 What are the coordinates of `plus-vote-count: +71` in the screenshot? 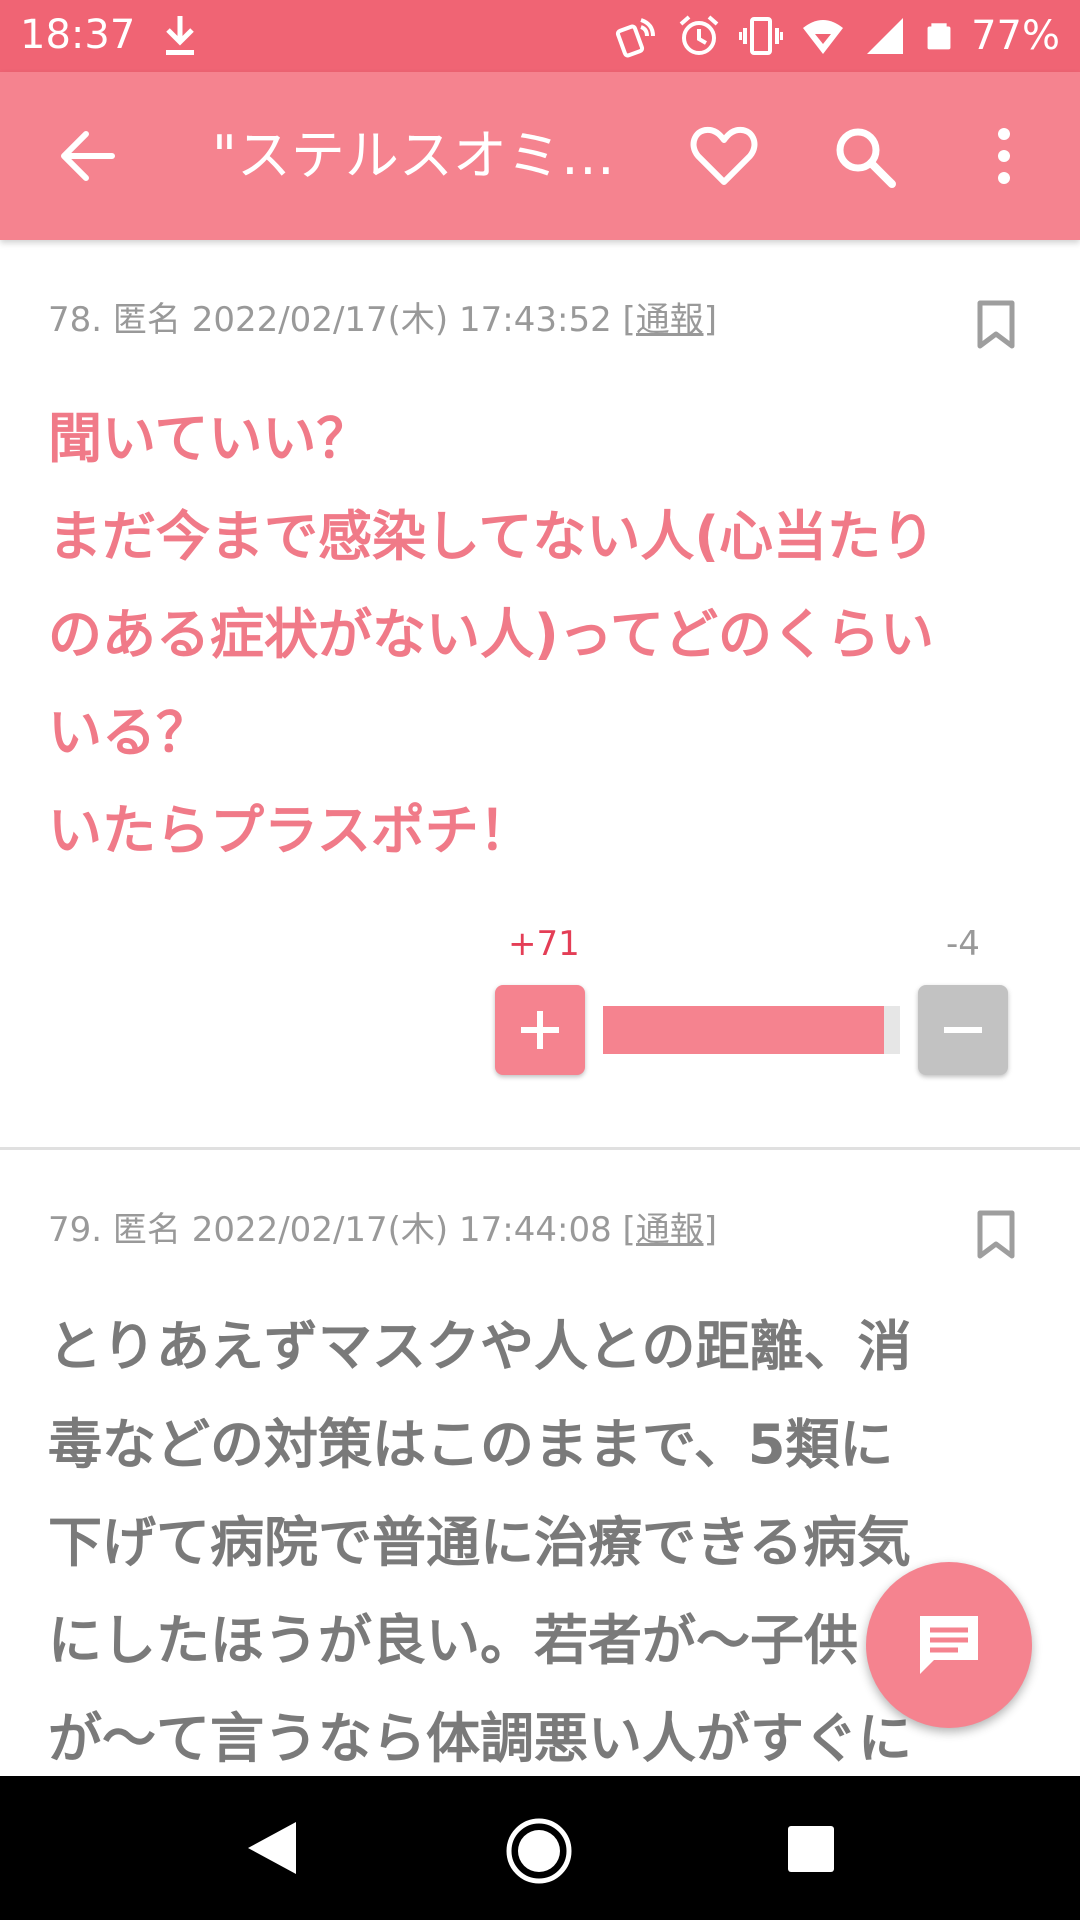 It's located at (544, 944).